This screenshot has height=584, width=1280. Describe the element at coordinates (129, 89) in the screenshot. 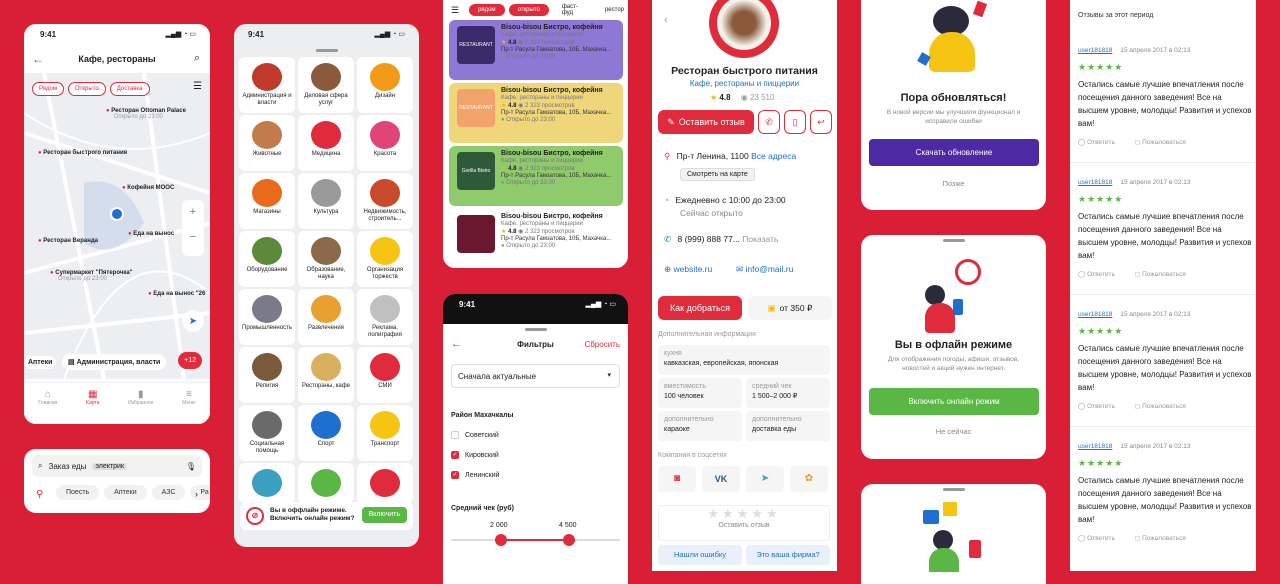

I see `chip-delivery: Доставка` at that location.